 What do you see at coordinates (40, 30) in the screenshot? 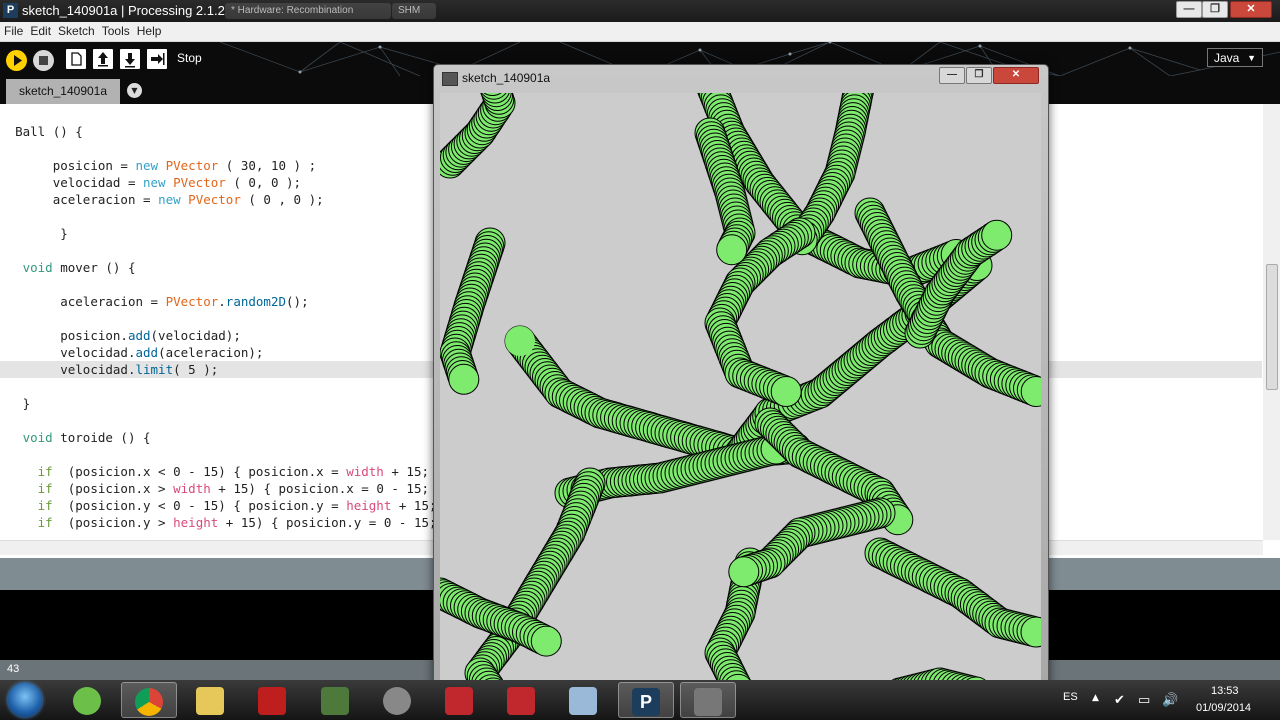
I see `menu-edit: Edit` at bounding box center [40, 30].